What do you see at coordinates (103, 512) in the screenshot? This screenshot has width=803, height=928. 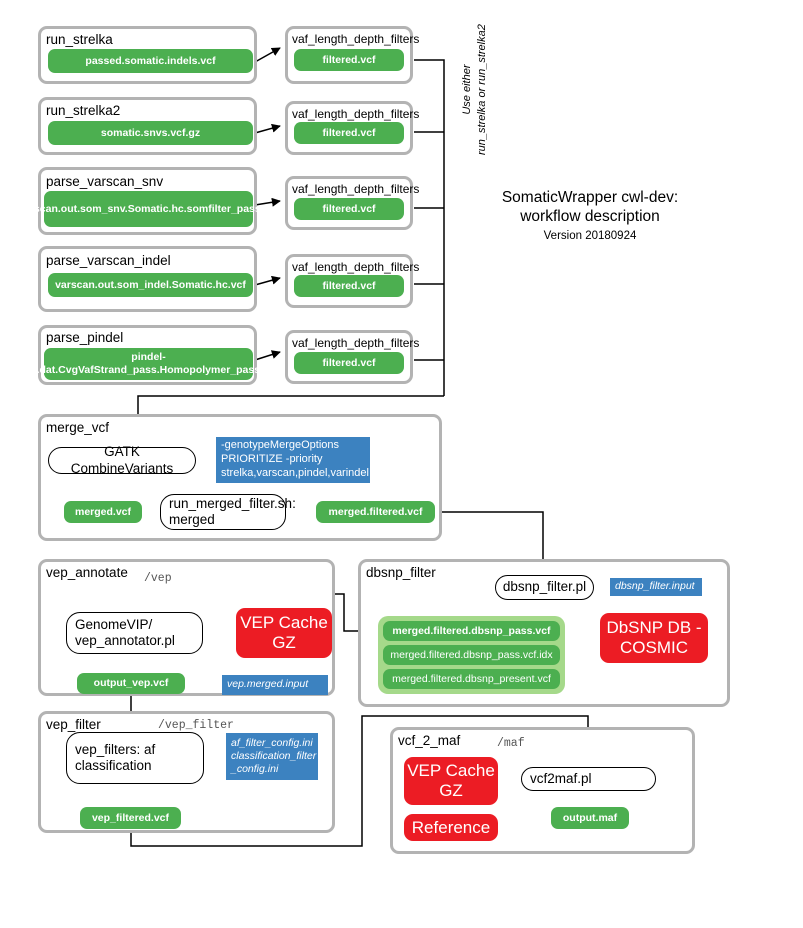 I see `file-merged-vcf: merged.vcf` at bounding box center [103, 512].